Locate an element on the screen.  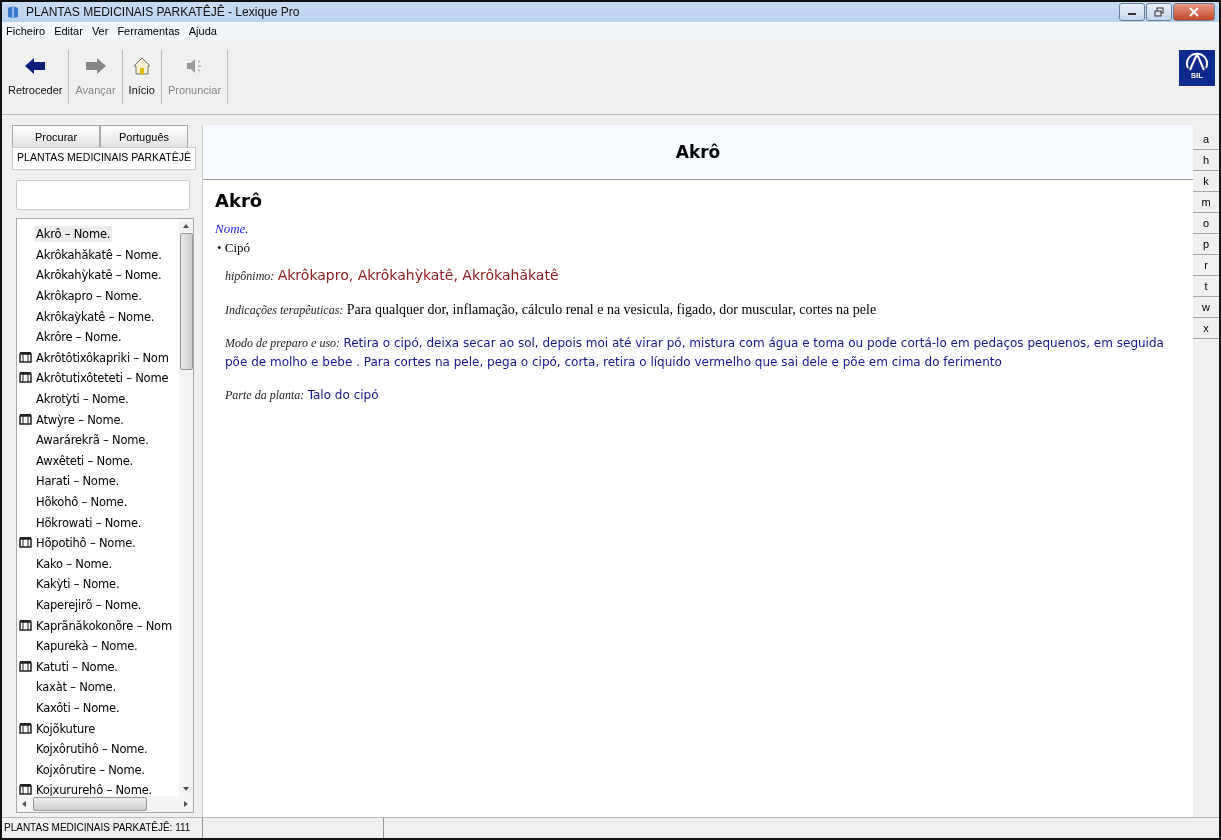
alphabet-button: t is located at coordinates (1206, 286).